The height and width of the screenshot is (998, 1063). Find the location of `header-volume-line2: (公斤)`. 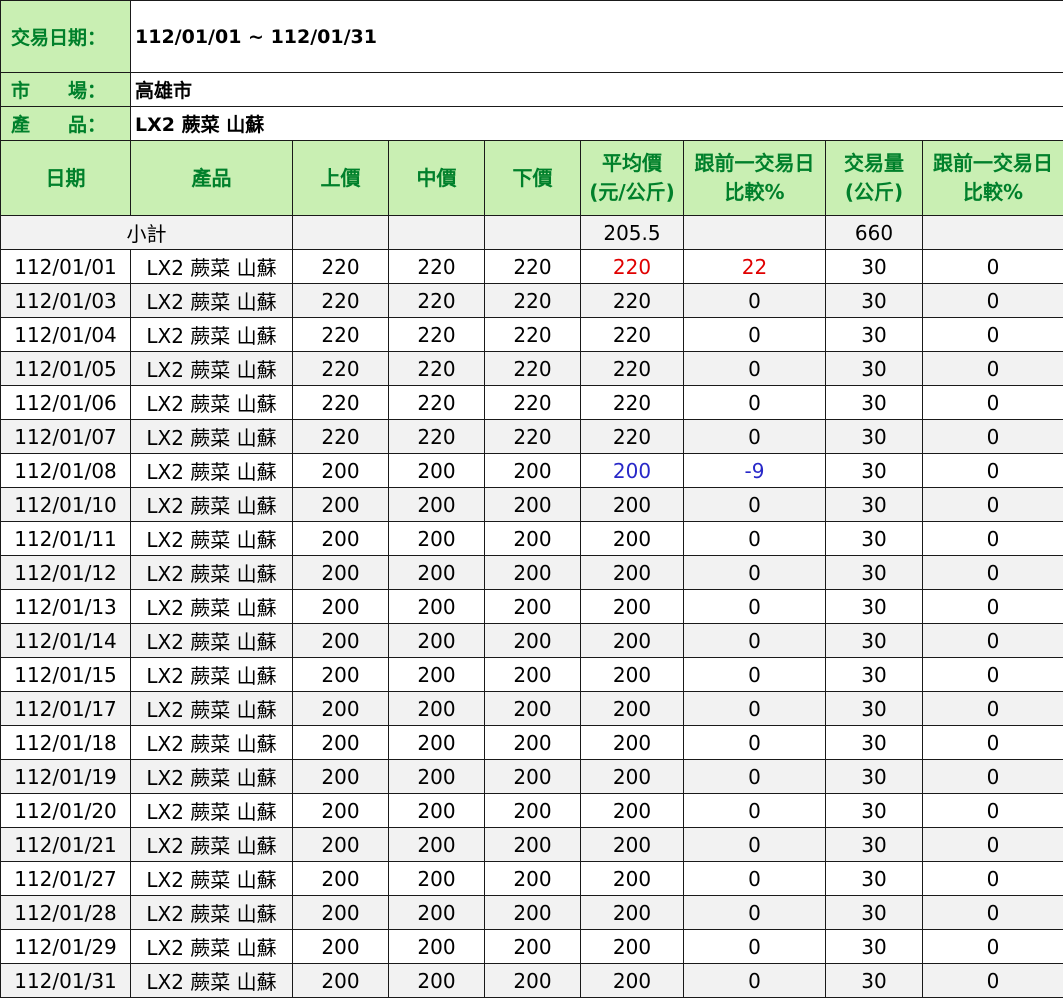

header-volume-line2: (公斤) is located at coordinates (874, 192).